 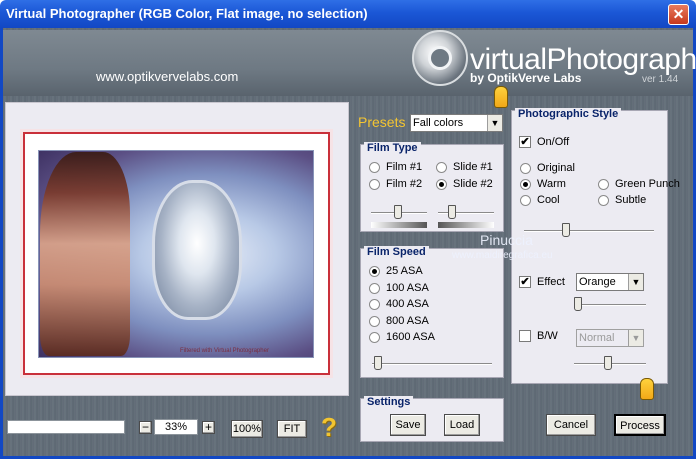 I want to click on onoff-checkbox: ✔, so click(x=525, y=142).